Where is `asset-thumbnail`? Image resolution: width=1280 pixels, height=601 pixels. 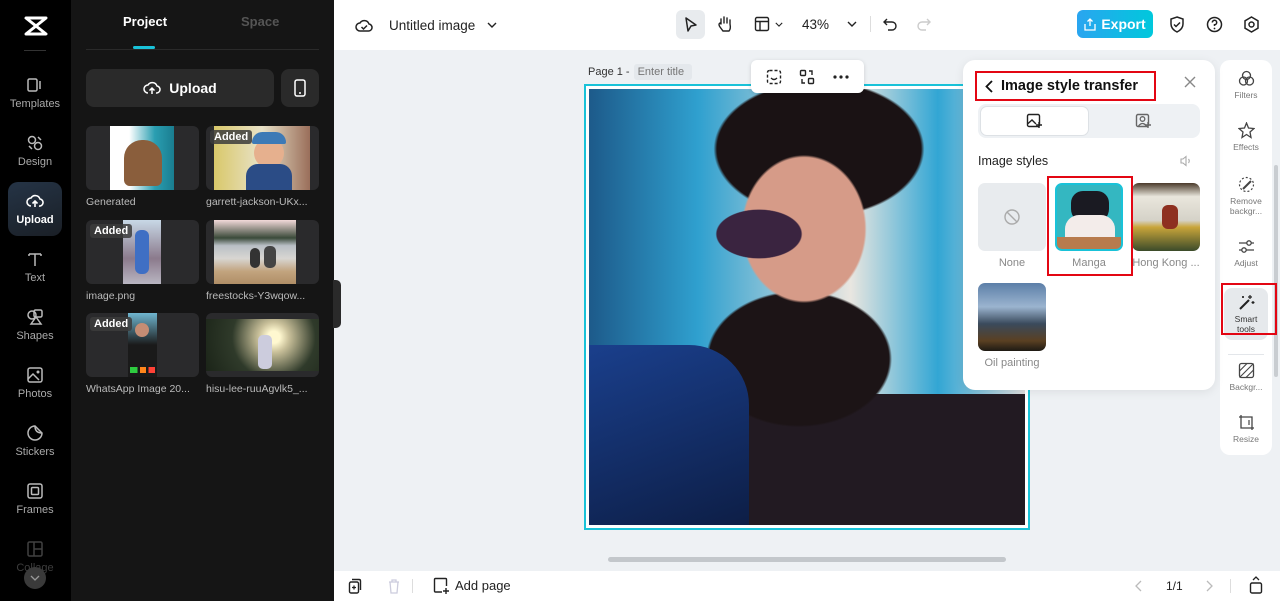
asset-thumbnail is located at coordinates (262, 345).